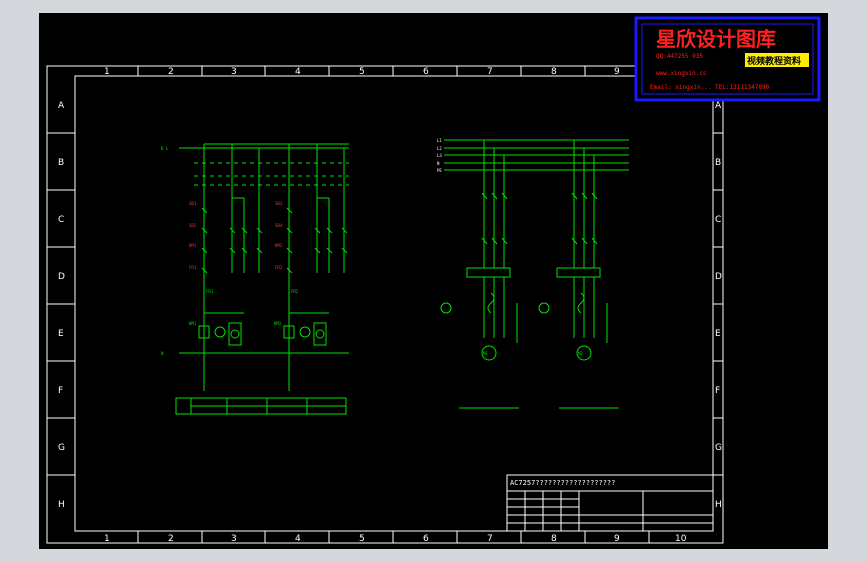  Describe the element at coordinates (716, 39) in the screenshot. I see `watermark-title: 星欣设计图库` at that location.